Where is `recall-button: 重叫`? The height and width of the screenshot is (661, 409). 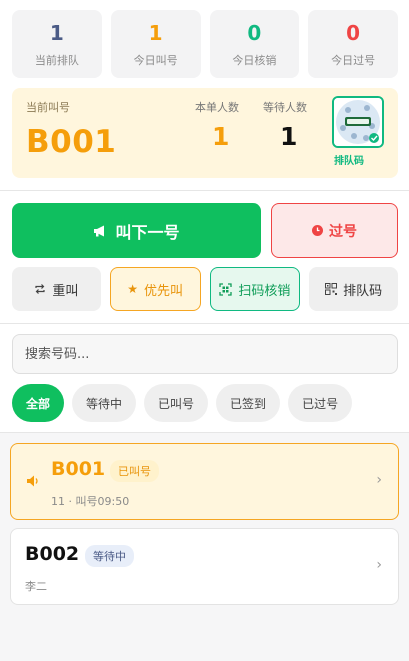 recall-button: 重叫 is located at coordinates (56, 289).